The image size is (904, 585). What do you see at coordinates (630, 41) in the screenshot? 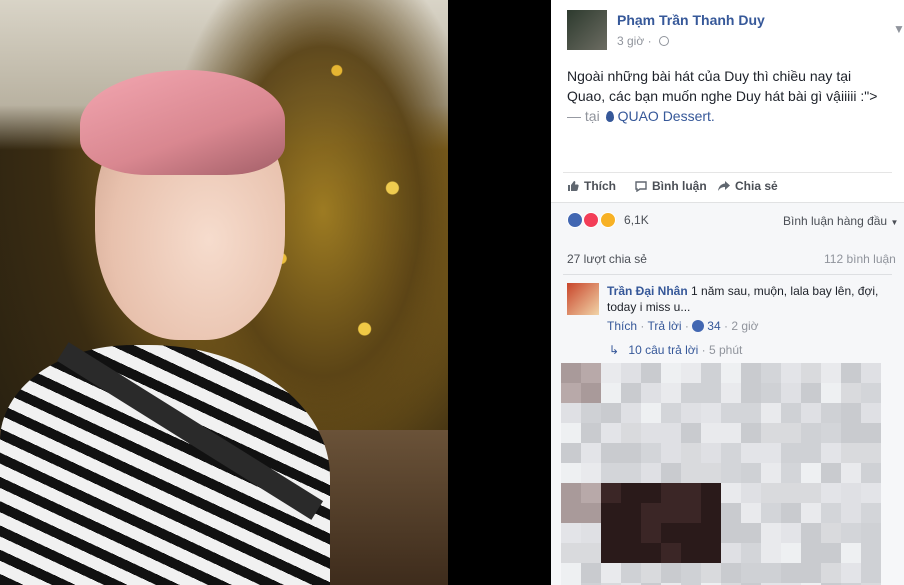
I see `post-time: 3 giờ` at bounding box center [630, 41].